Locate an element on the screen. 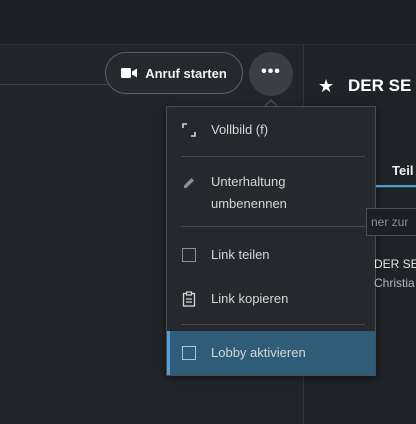  top-bar is located at coordinates (208, 22).